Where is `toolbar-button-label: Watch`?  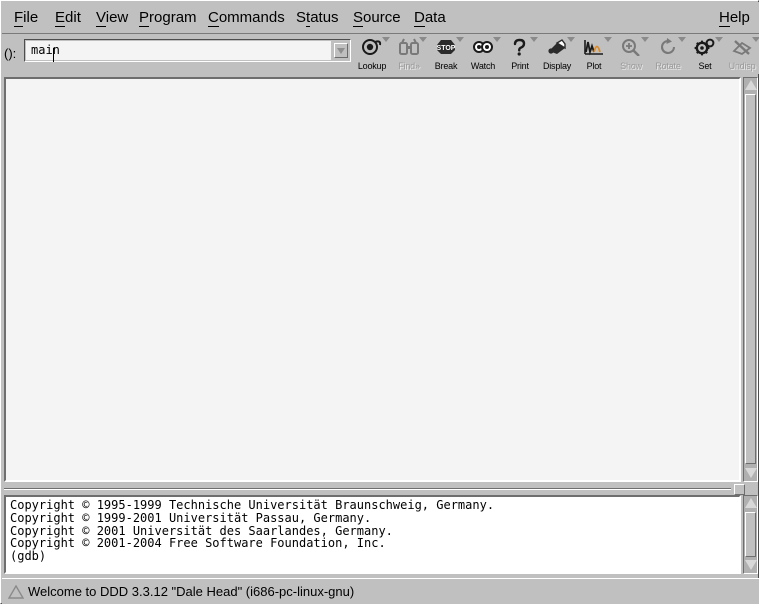
toolbar-button-label: Watch is located at coordinates (483, 66).